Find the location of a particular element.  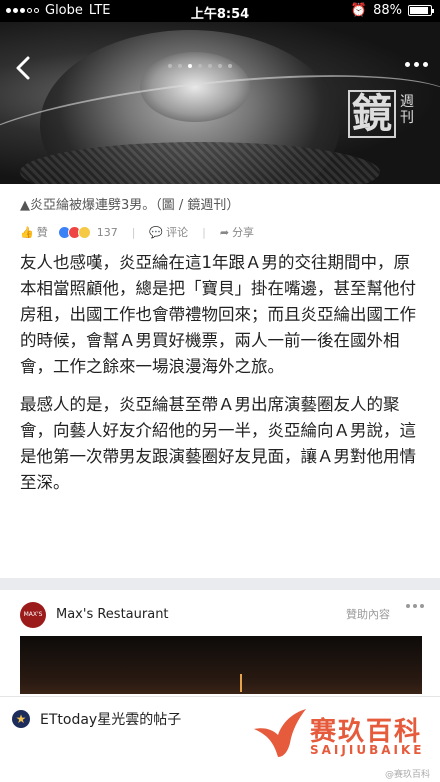

status-bar: Globe LTE 上午8:54 ⏰ 88% is located at coordinates (220, 11).